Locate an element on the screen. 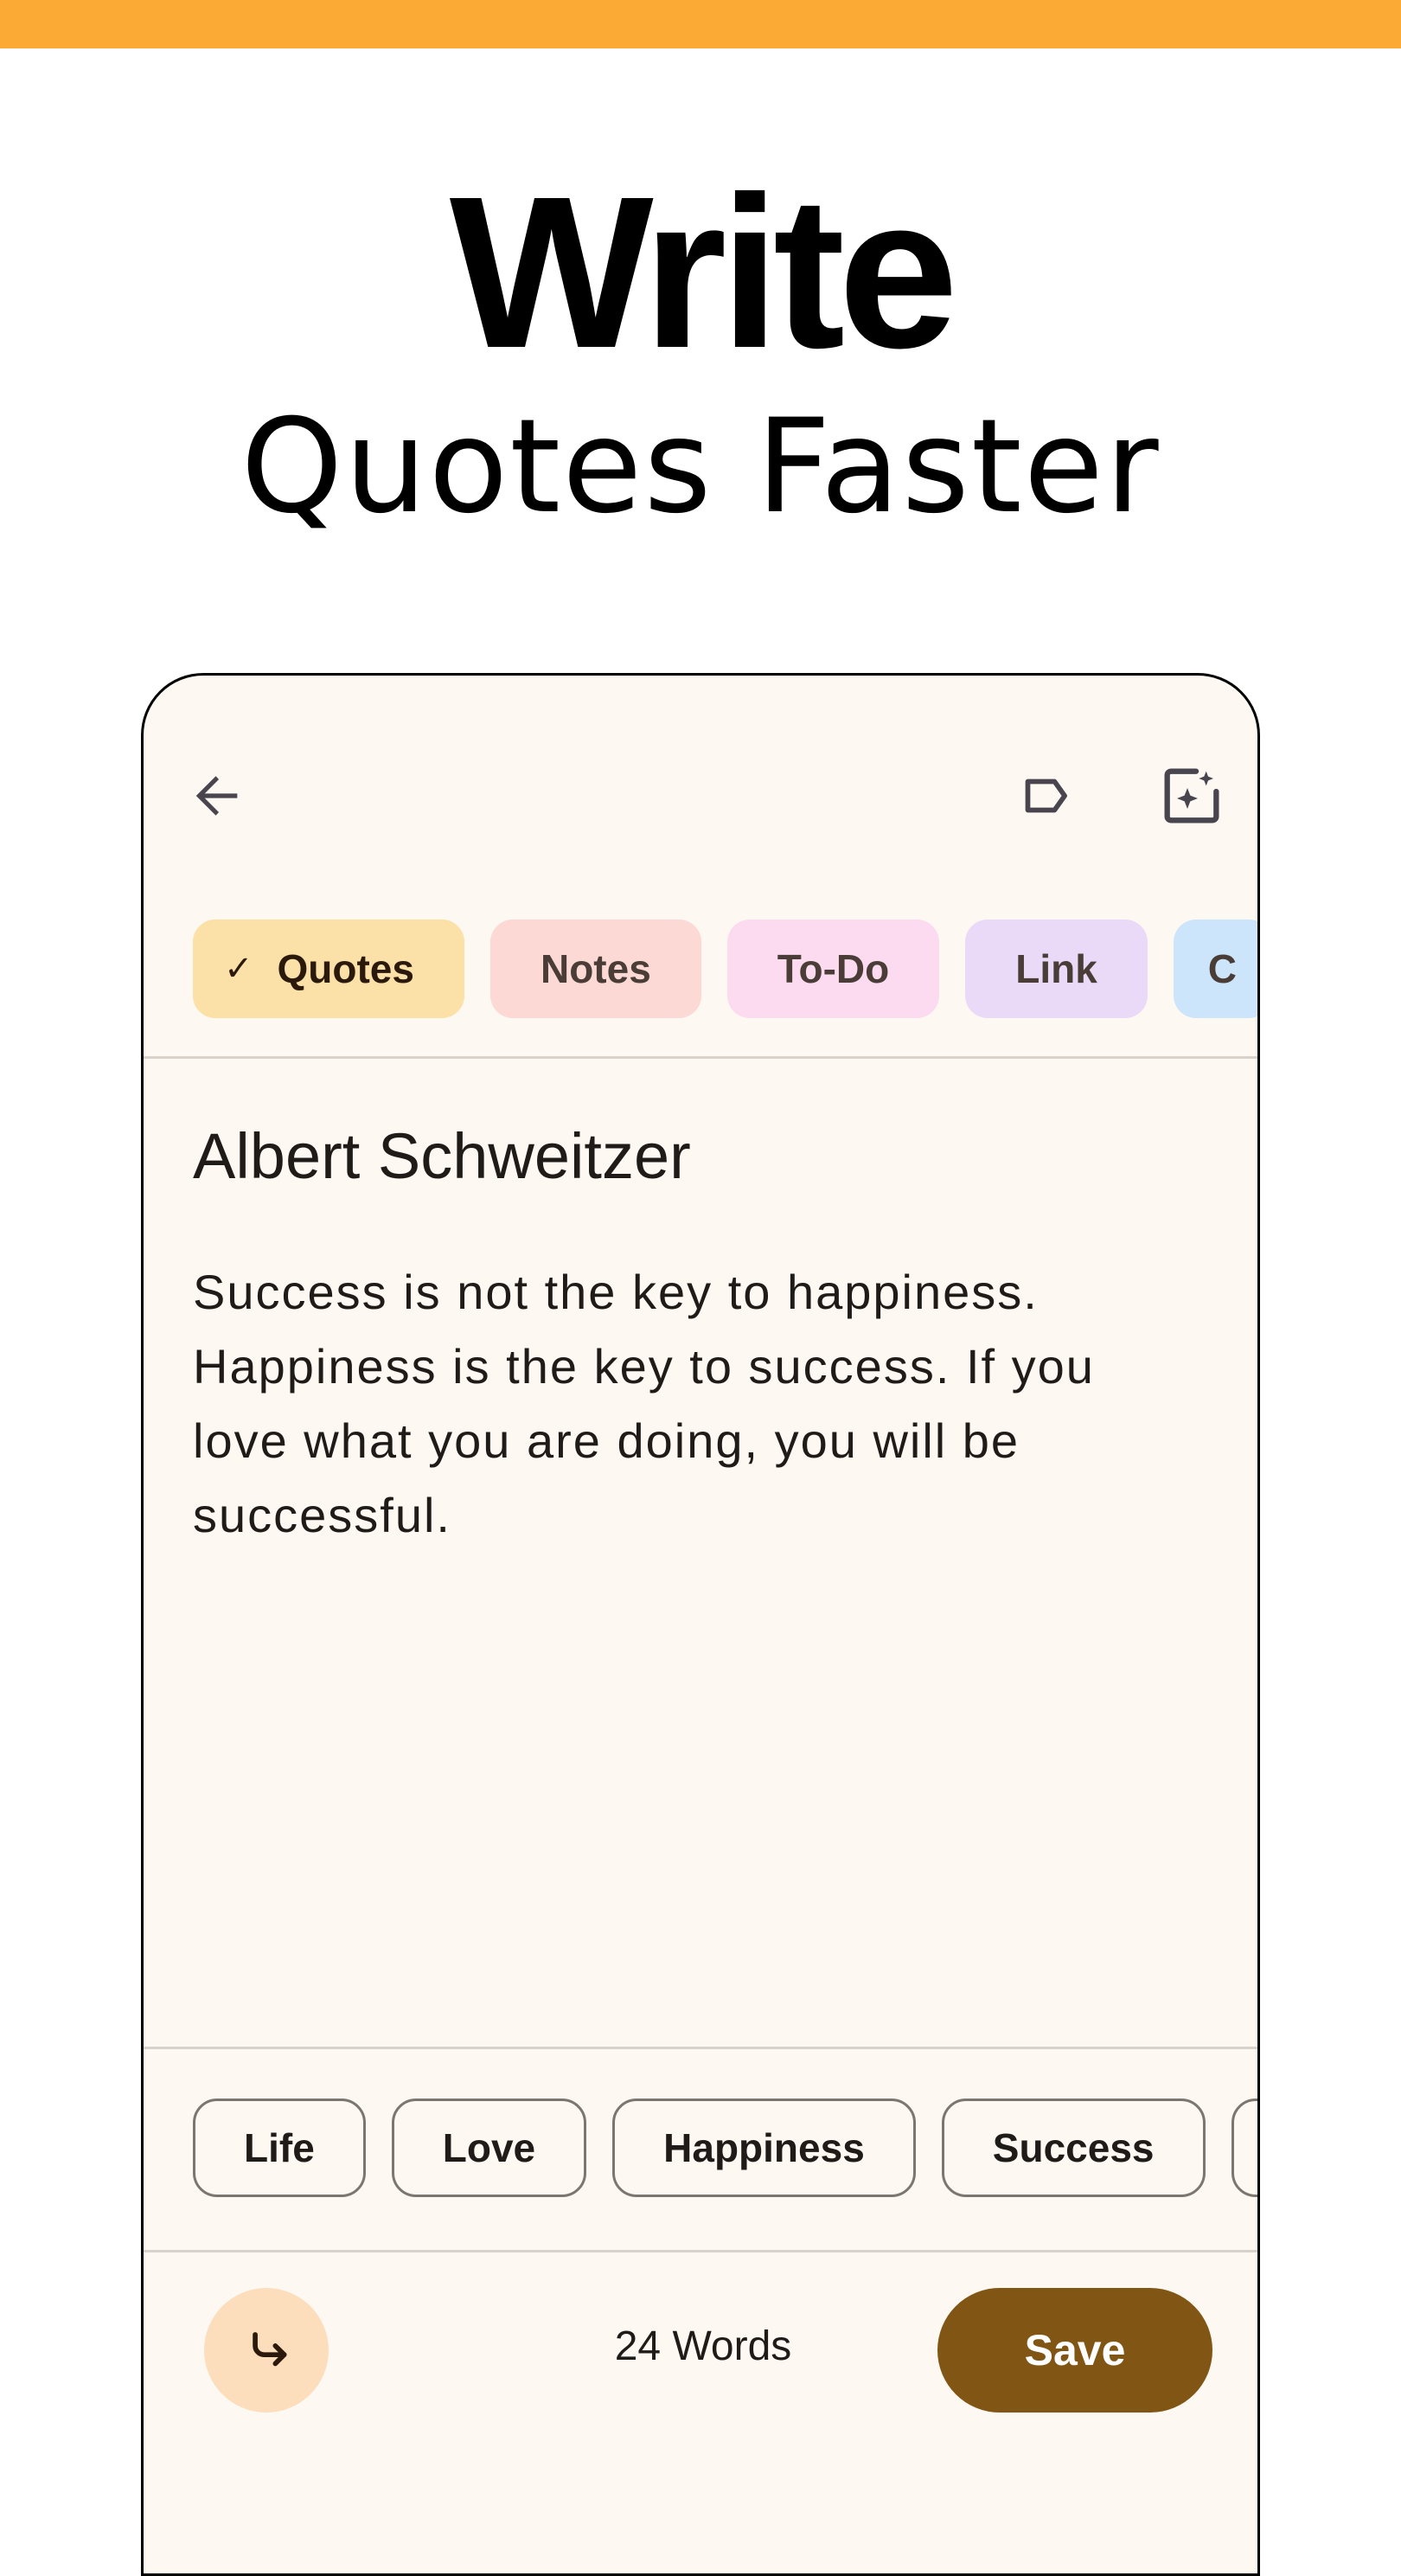 The height and width of the screenshot is (2576, 1401). back-button is located at coordinates (217, 796).